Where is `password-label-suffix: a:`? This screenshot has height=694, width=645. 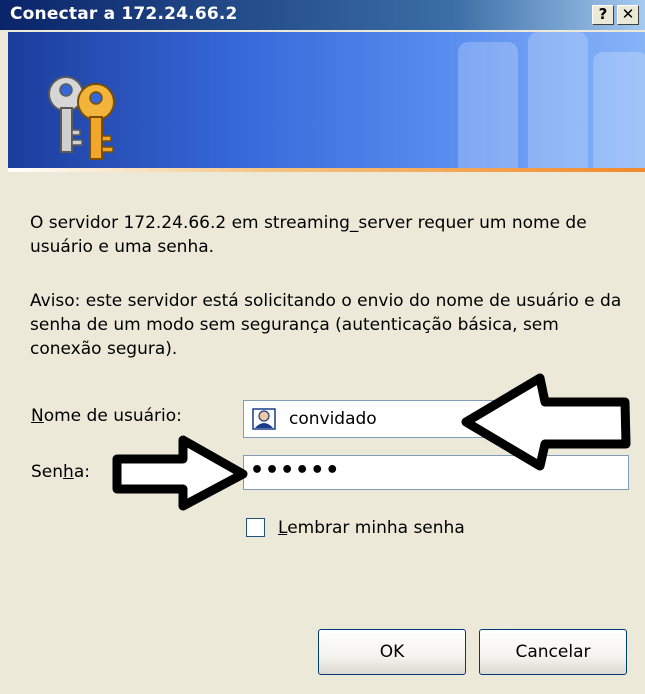 password-label-suffix: a: is located at coordinates (81, 472).